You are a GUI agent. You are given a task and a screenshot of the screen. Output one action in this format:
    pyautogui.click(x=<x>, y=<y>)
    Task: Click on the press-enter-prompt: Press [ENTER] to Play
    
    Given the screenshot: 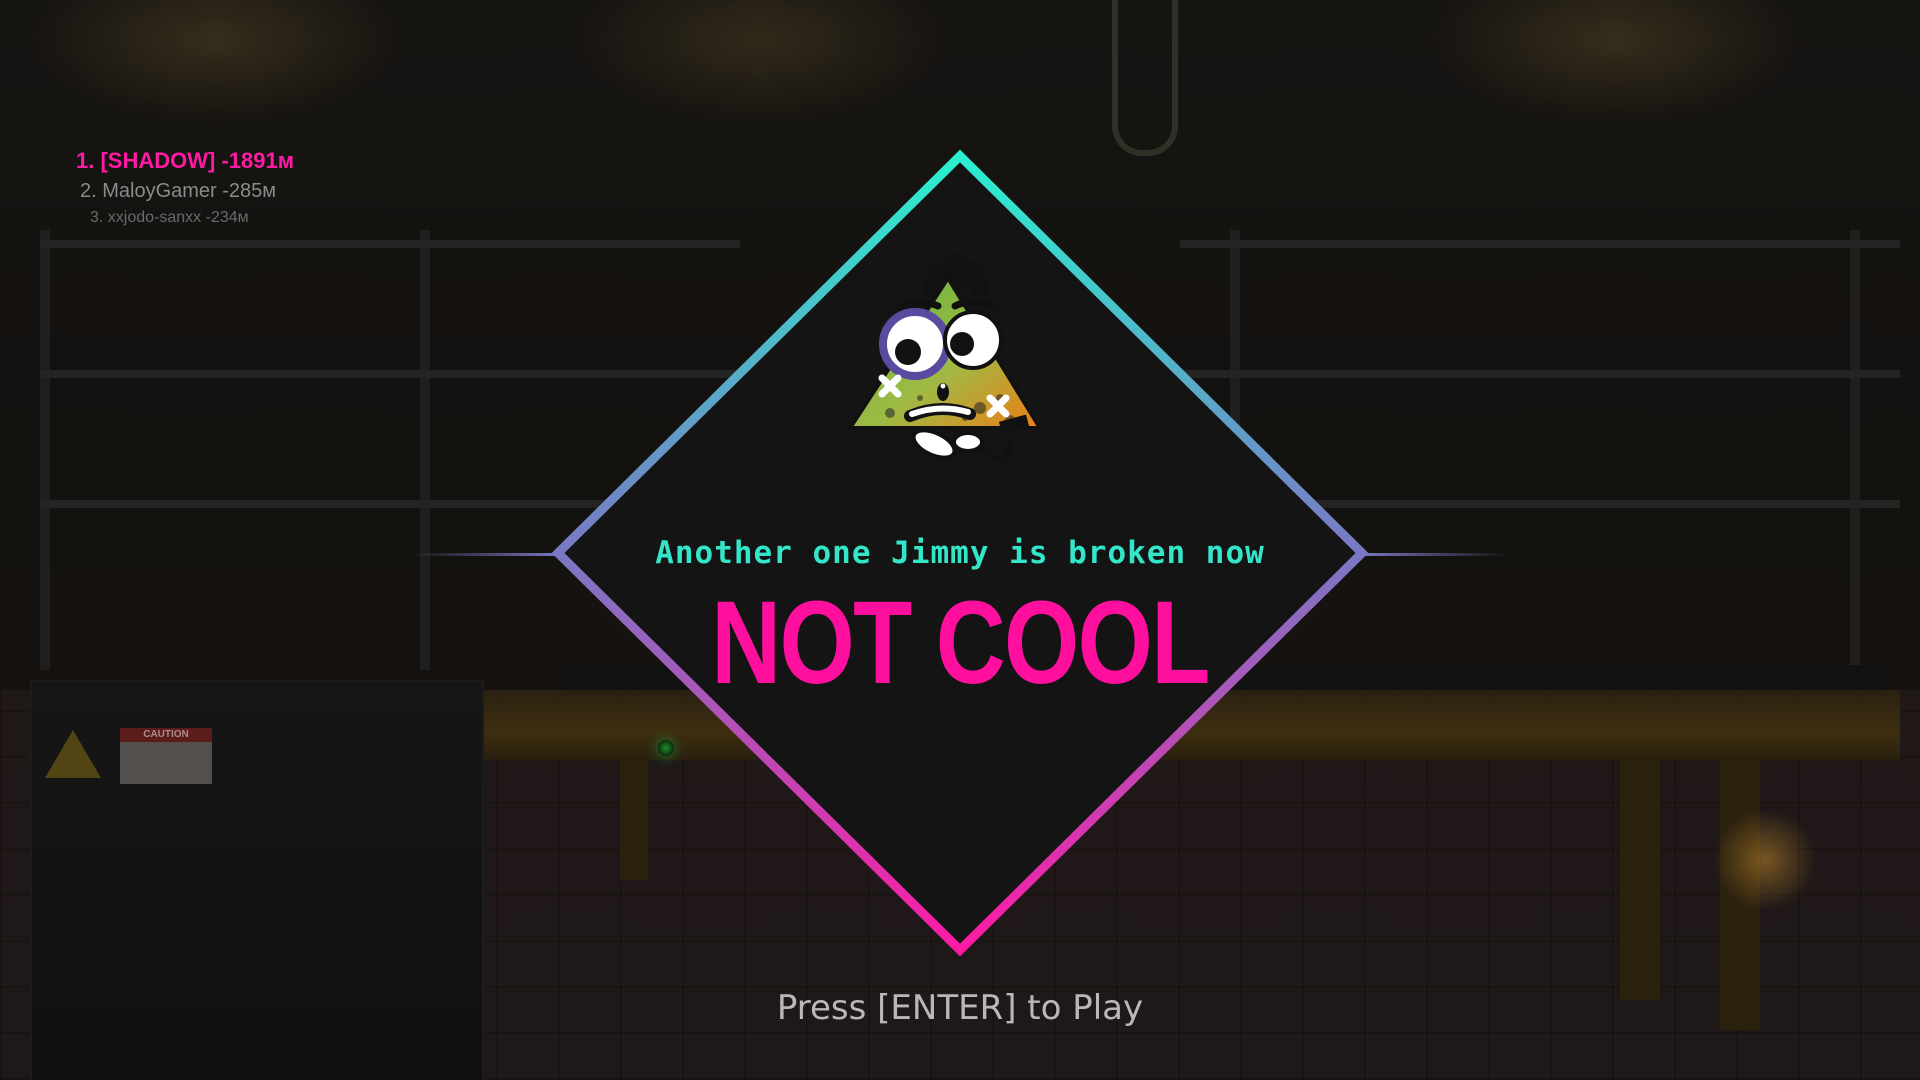 What is the action you would take?
    pyautogui.click(x=960, y=1008)
    